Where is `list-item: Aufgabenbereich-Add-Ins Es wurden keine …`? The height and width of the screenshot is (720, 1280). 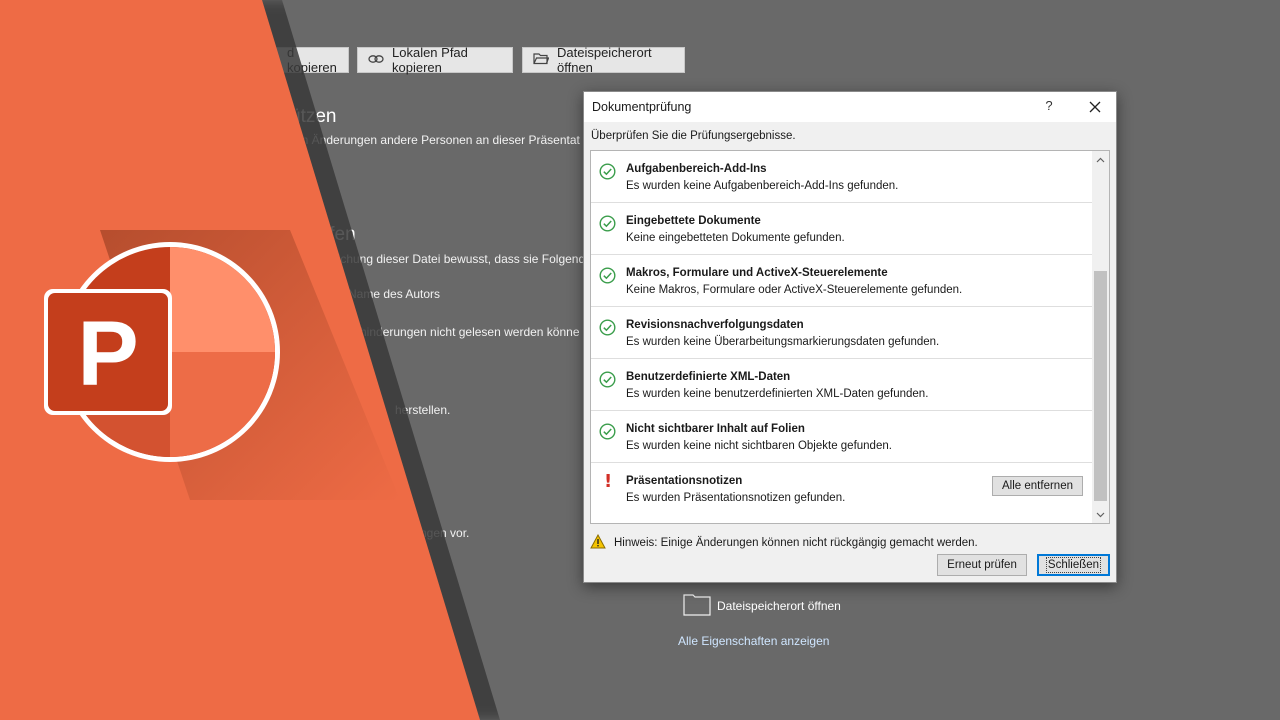
list-item: Aufgabenbereich-Add-Ins Es wurden keine … is located at coordinates (842, 177).